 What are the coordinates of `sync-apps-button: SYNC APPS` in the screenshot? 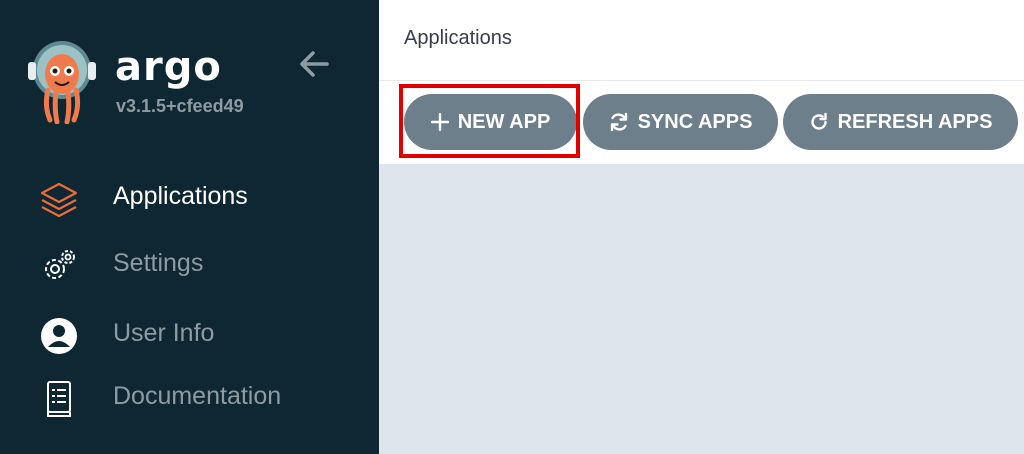 It's located at (680, 122).